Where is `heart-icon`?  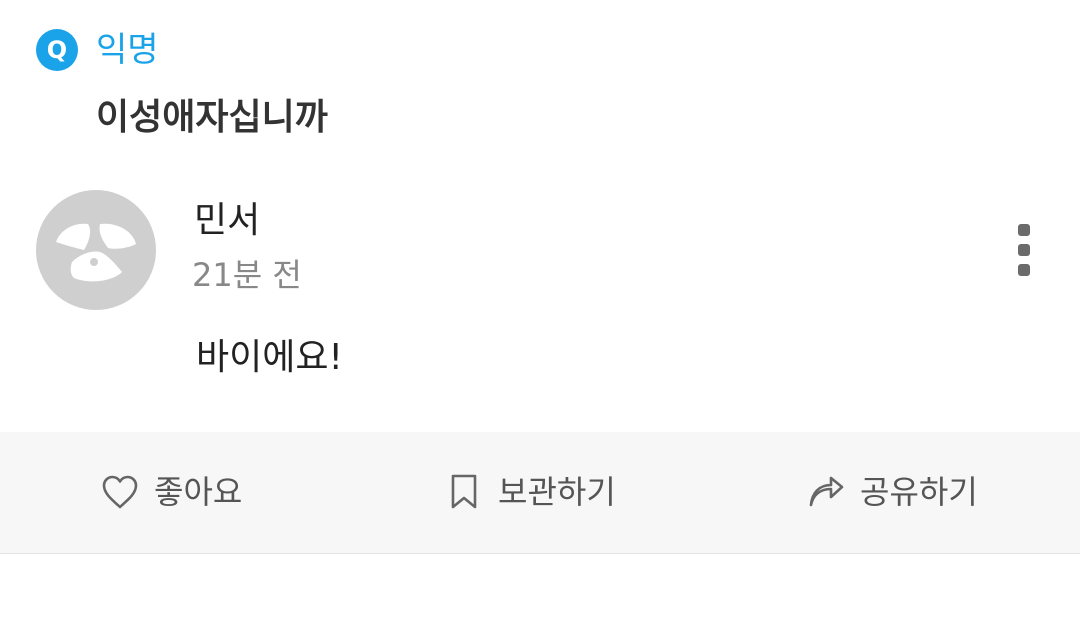
heart-icon is located at coordinates (120, 492).